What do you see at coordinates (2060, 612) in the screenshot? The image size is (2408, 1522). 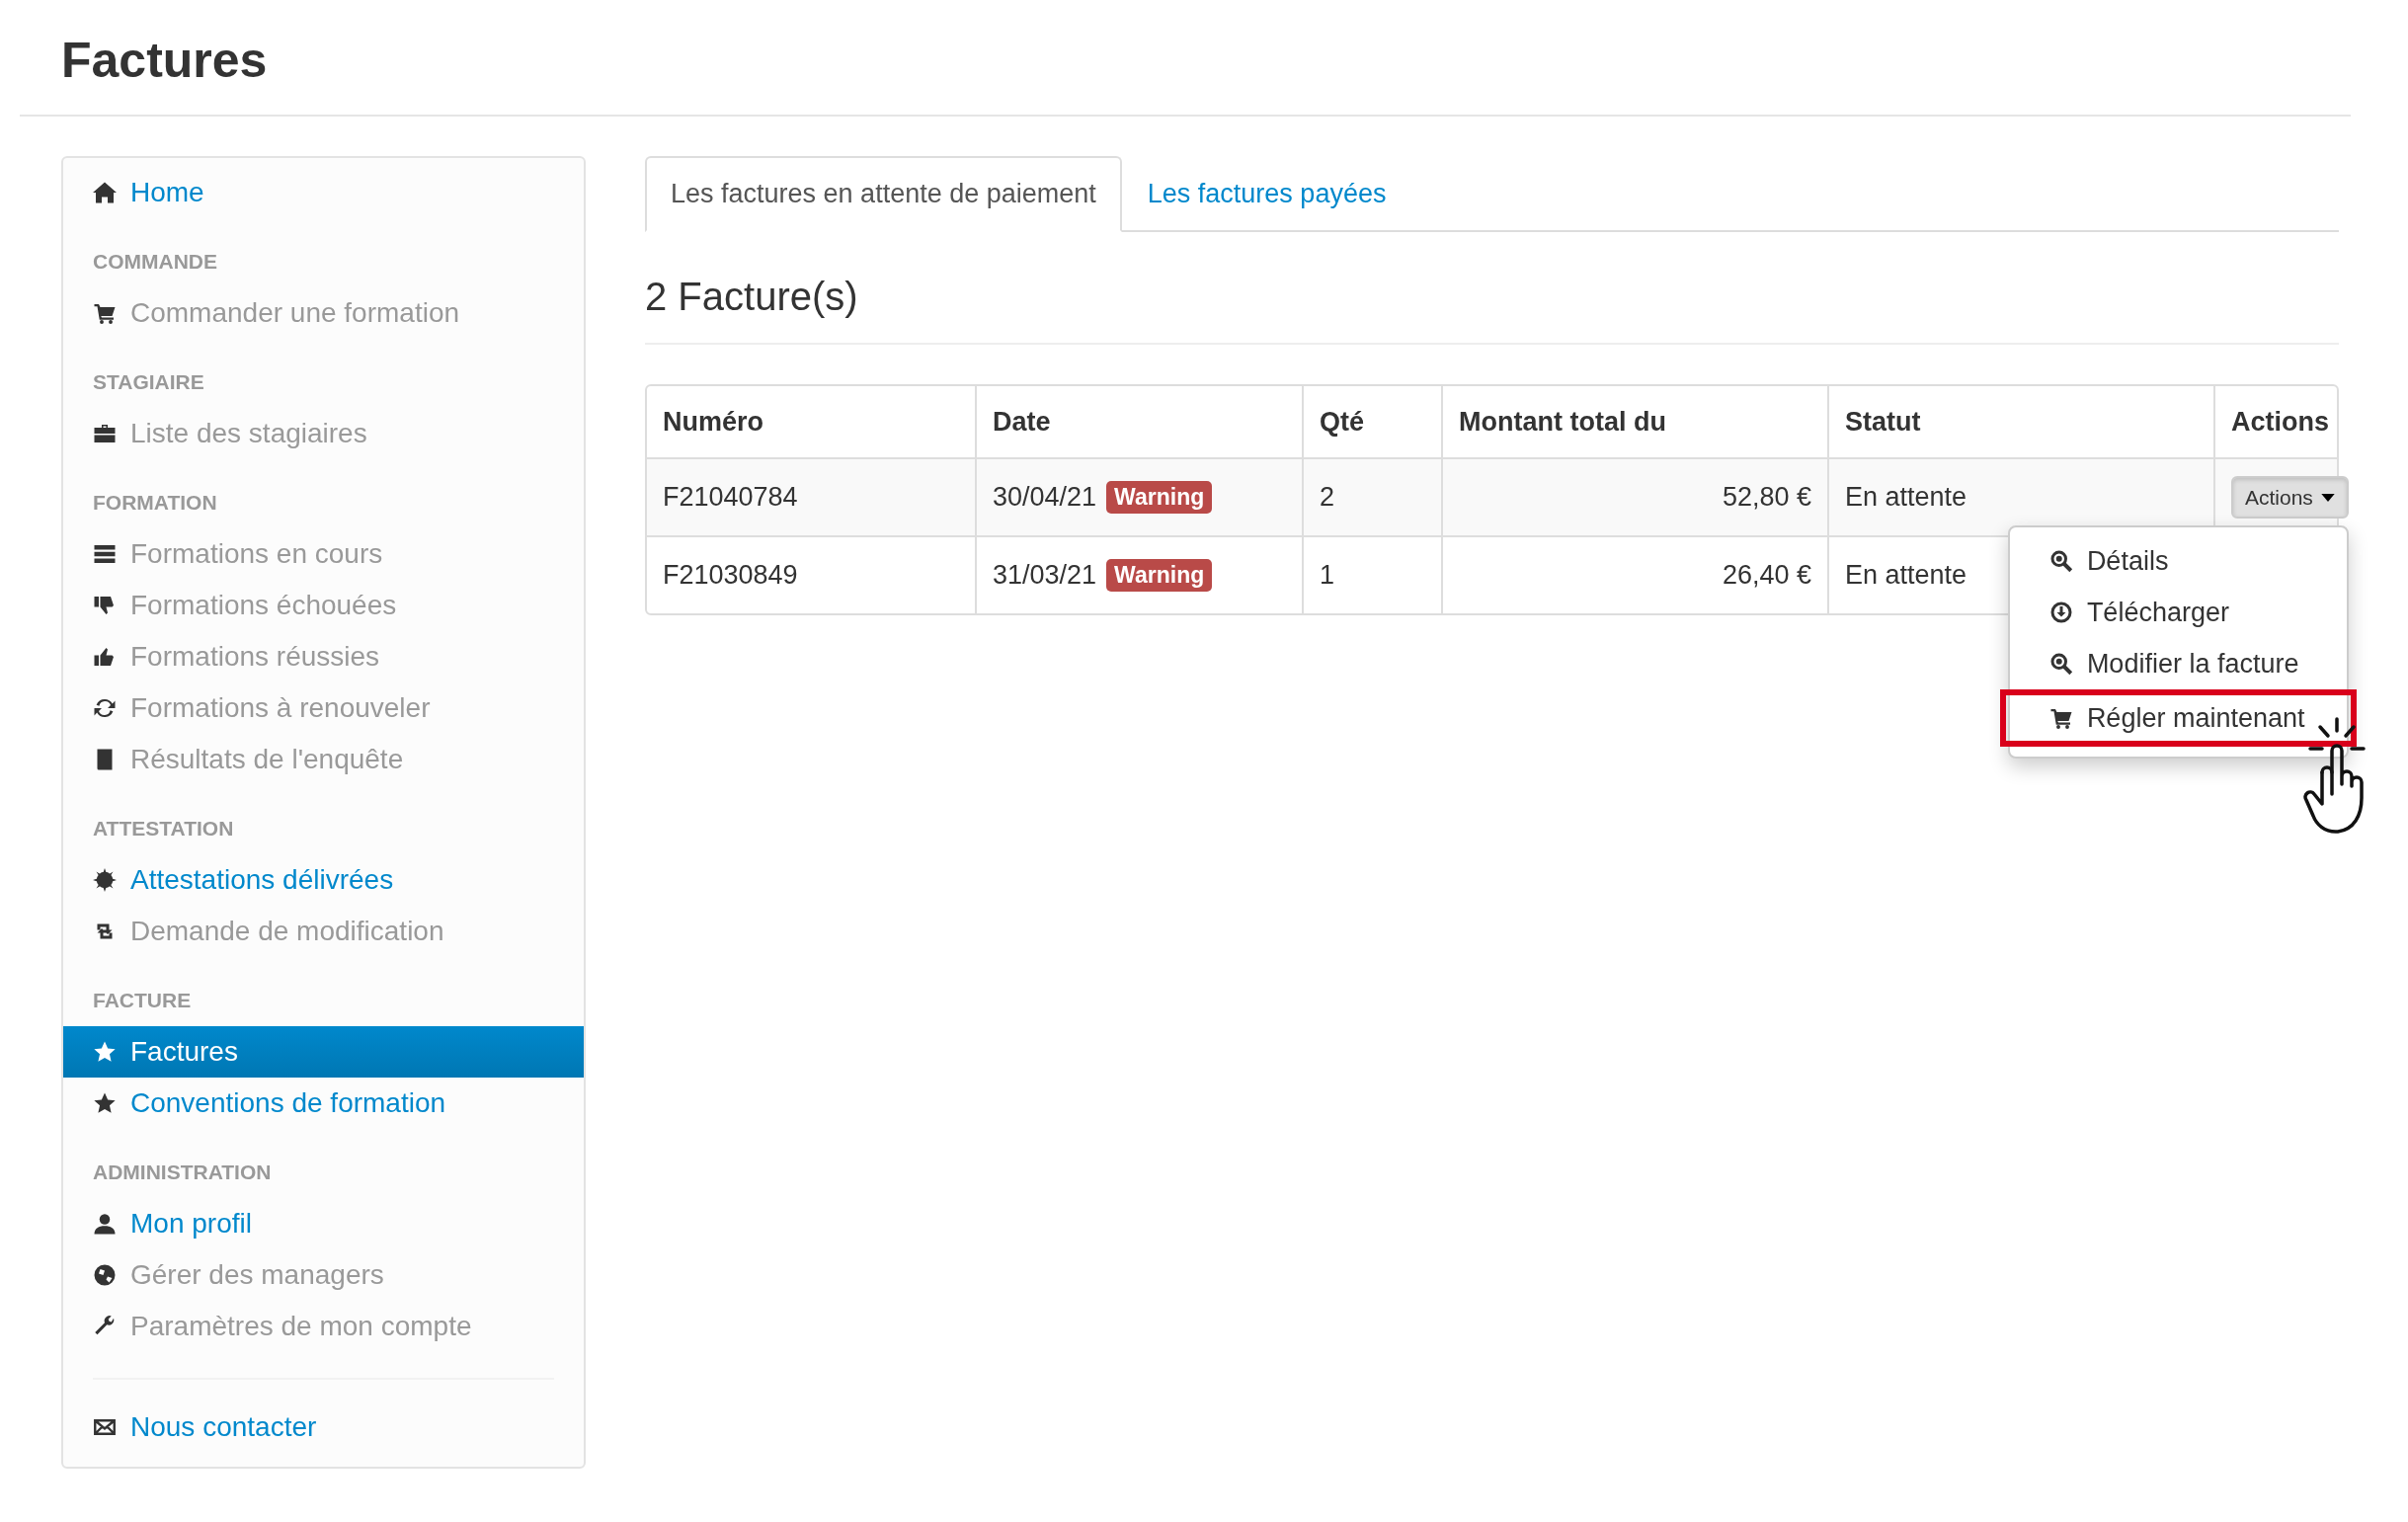 I see `download-icon` at bounding box center [2060, 612].